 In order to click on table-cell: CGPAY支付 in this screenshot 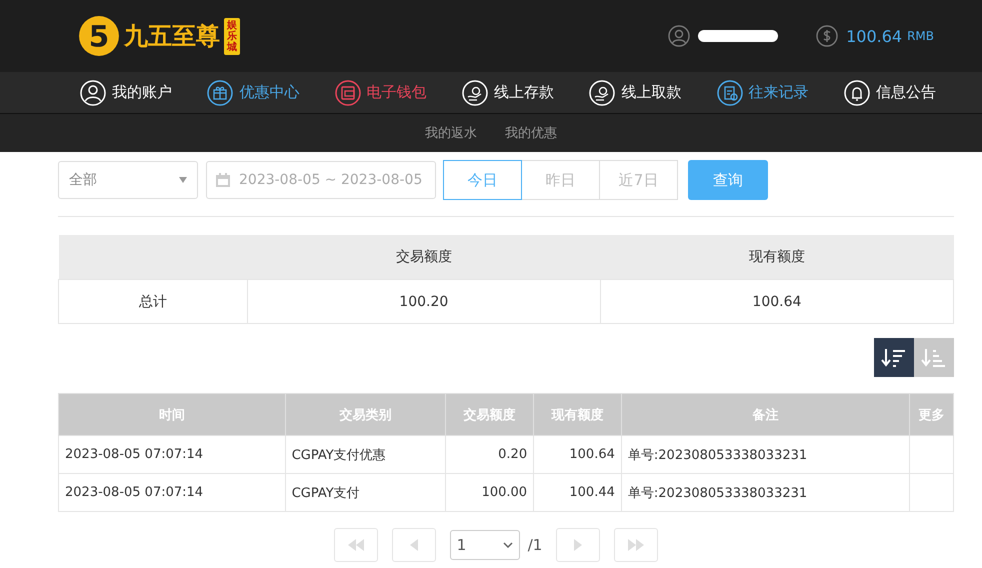, I will do `click(365, 493)`.